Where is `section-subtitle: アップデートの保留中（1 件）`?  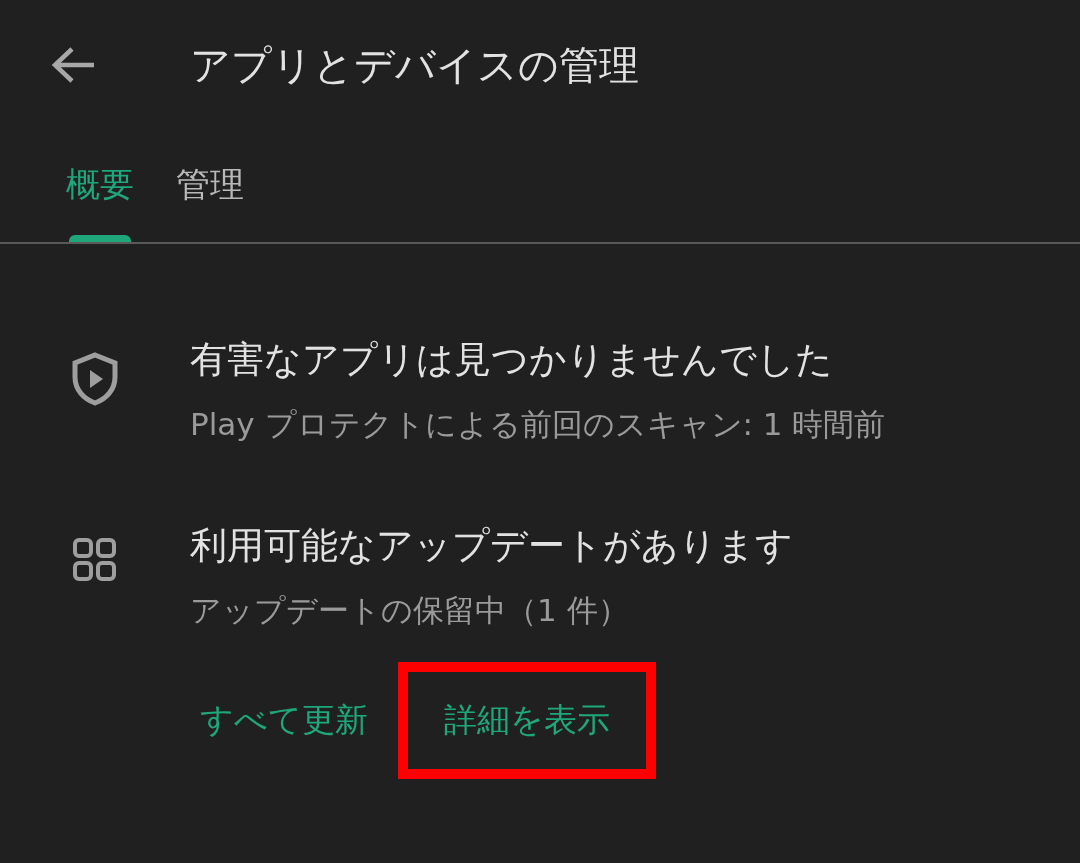
section-subtitle: アップデートの保留中（1 件） is located at coordinates (410, 610).